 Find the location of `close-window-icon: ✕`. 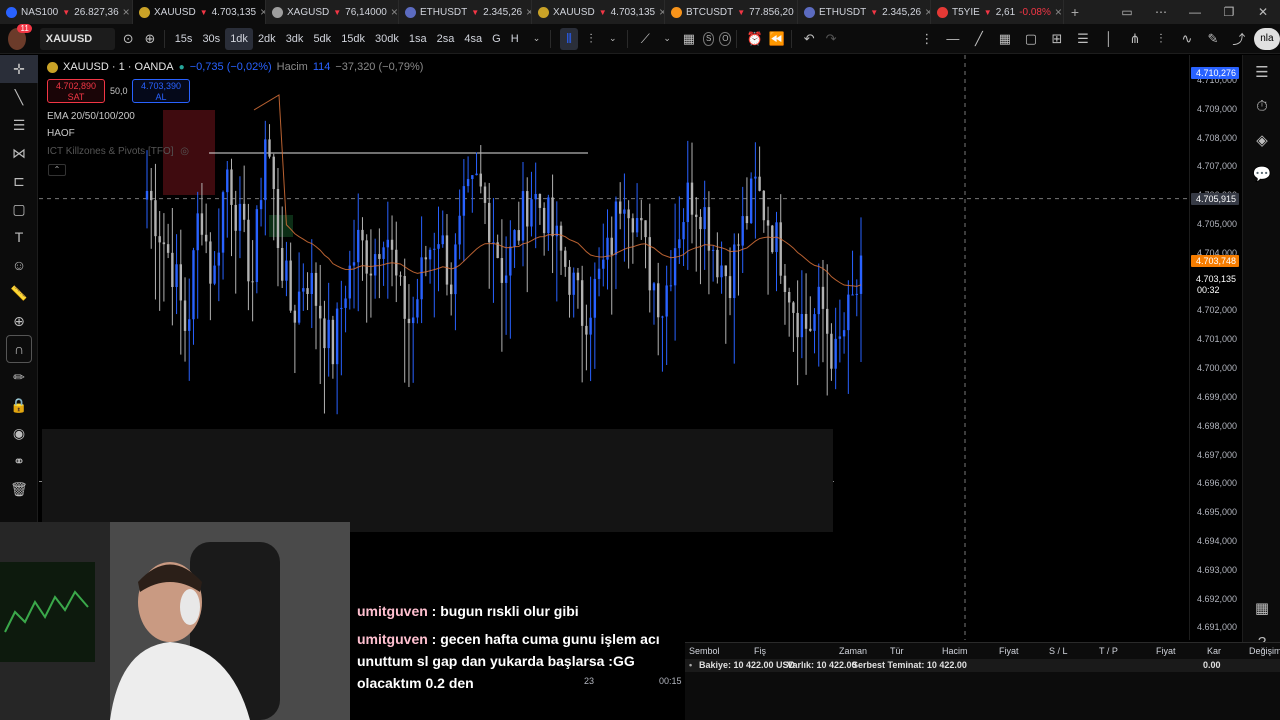

close-window-icon: ✕ is located at coordinates (1263, 12).